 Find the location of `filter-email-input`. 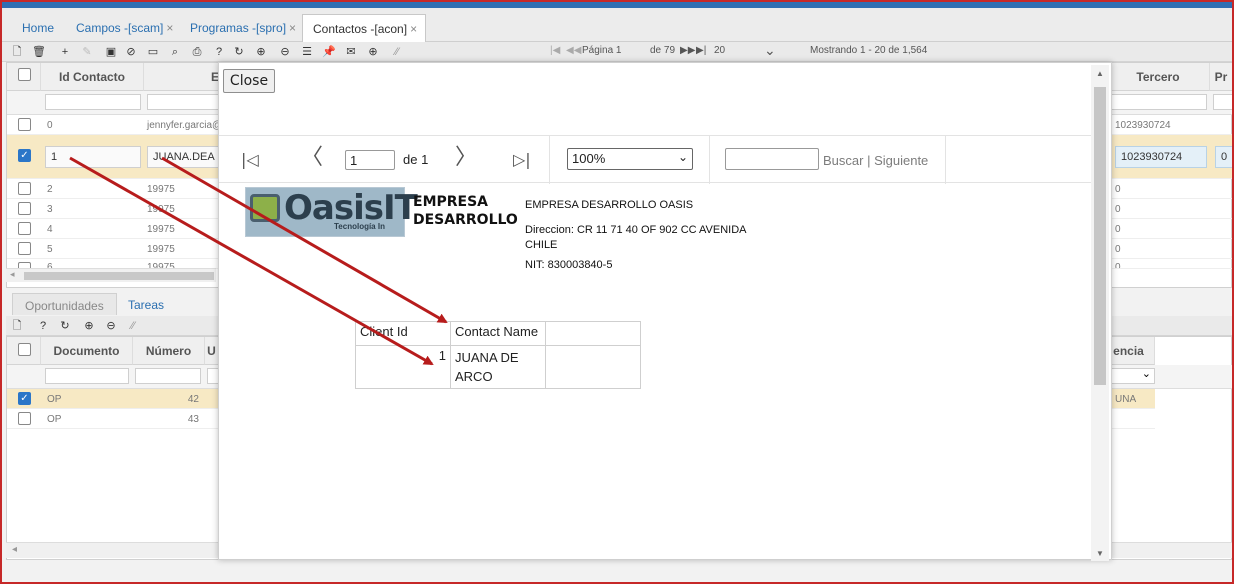

filter-email-input is located at coordinates (184, 102).